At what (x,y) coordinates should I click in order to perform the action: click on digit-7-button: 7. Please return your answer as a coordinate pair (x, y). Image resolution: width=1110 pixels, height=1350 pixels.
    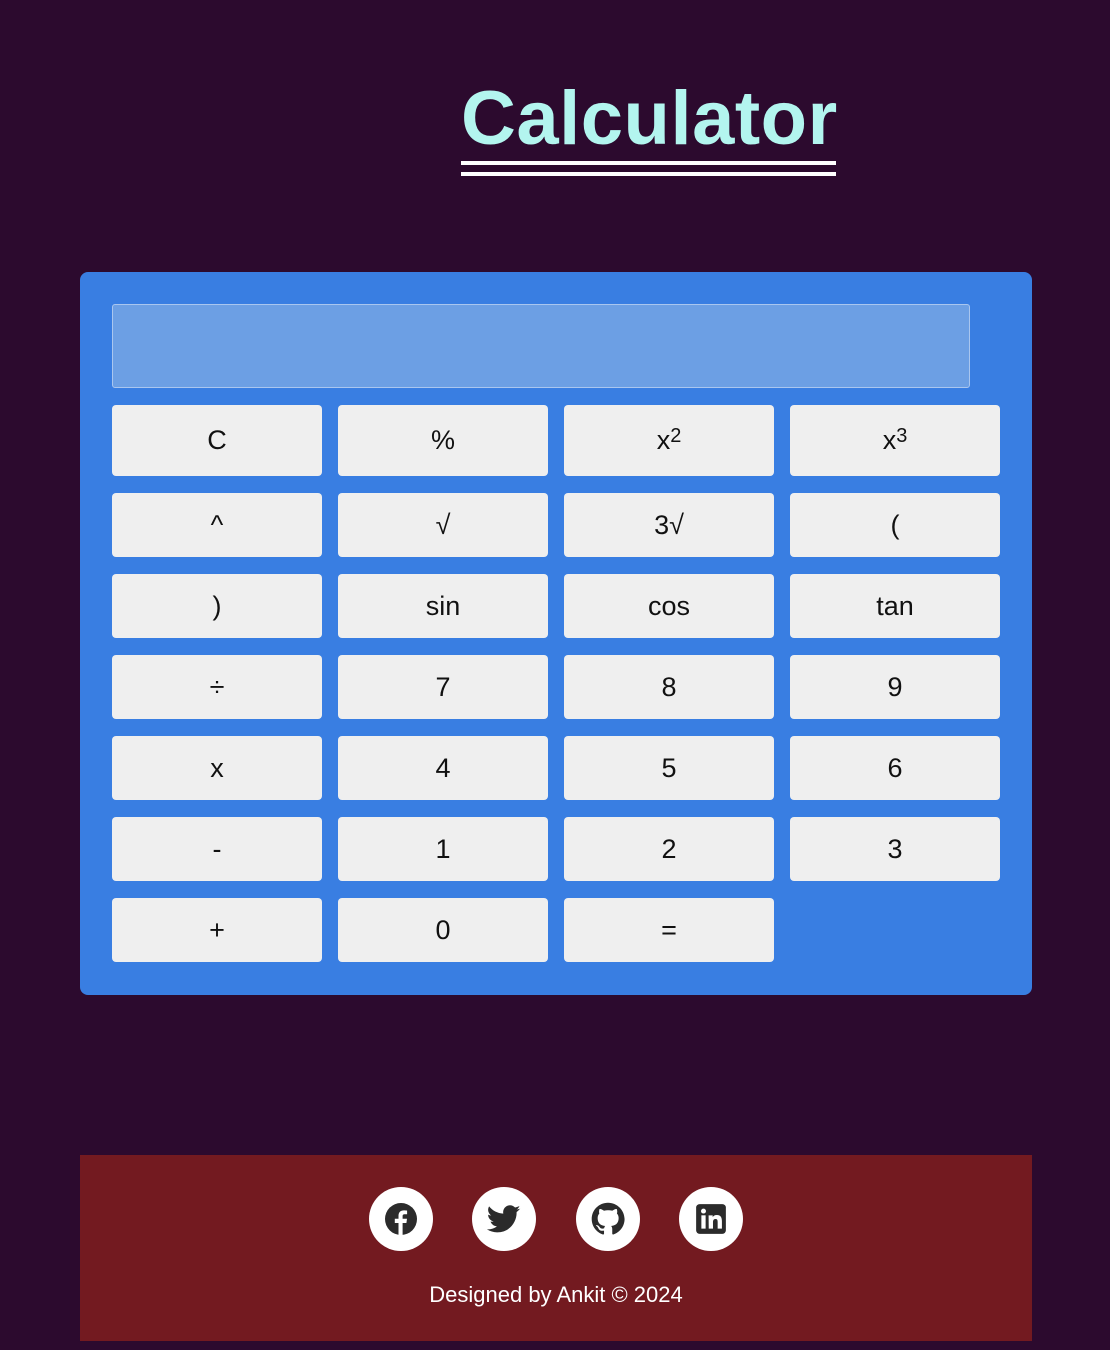
    Looking at the image, I should click on (443, 687).